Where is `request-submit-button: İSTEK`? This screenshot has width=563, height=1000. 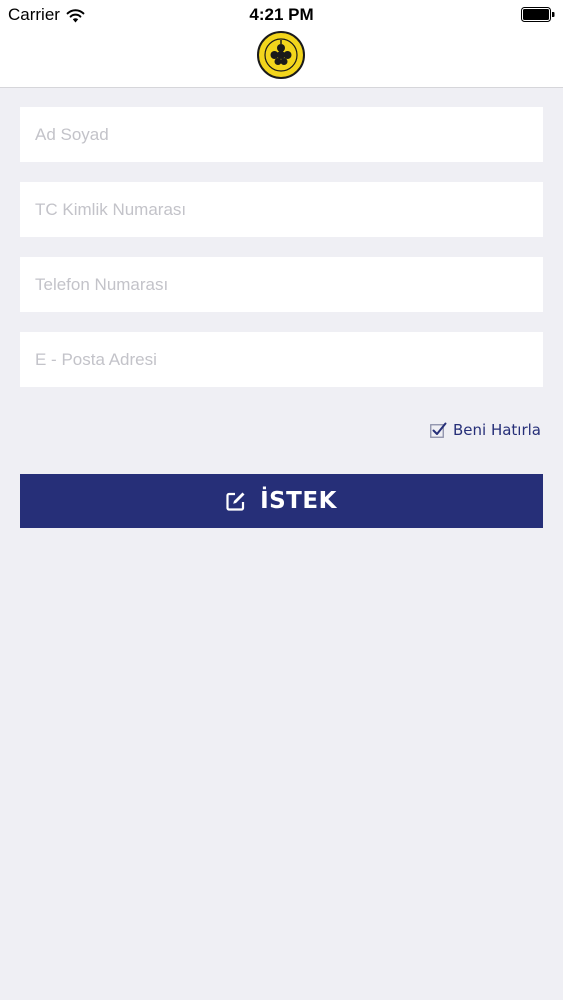 request-submit-button: İSTEK is located at coordinates (281, 501).